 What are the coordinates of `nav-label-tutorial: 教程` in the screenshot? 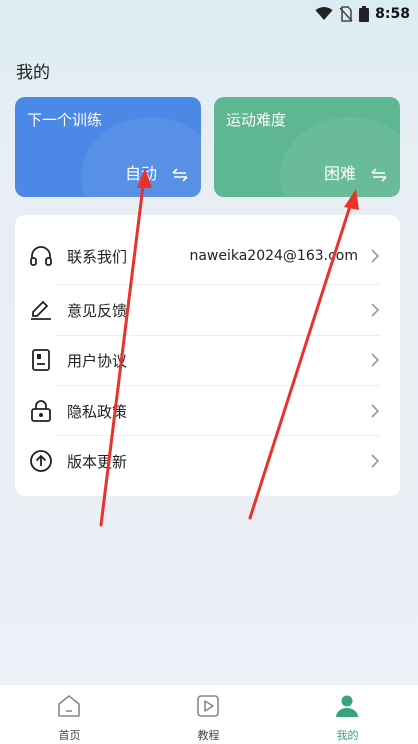 It's located at (208, 735).